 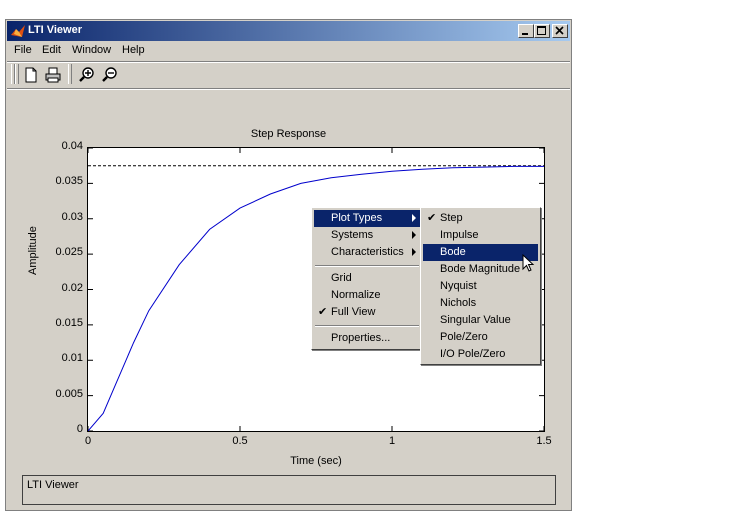 I want to click on menu-item-label: Full View, so click(x=353, y=312).